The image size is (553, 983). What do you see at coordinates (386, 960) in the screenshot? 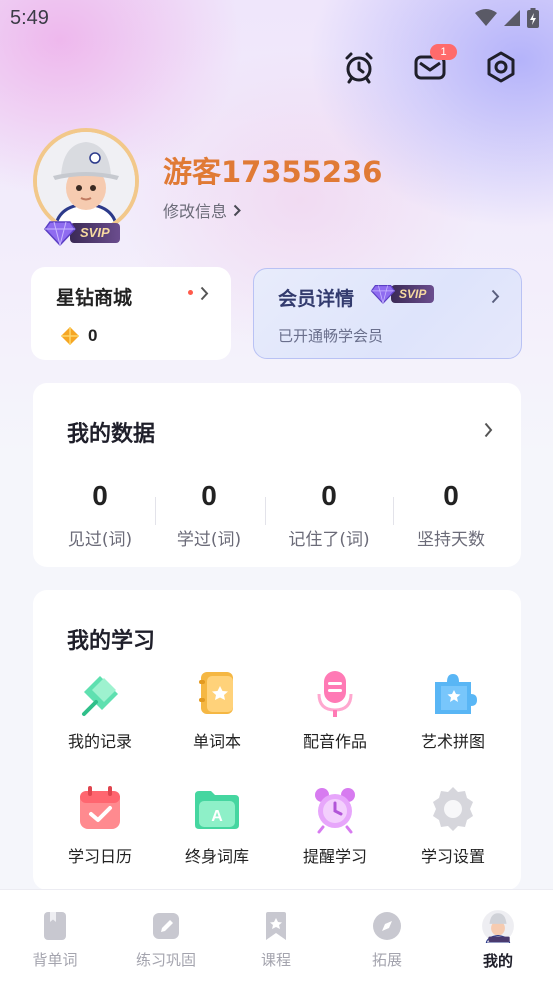
I see `nav-label: 拓展` at bounding box center [386, 960].